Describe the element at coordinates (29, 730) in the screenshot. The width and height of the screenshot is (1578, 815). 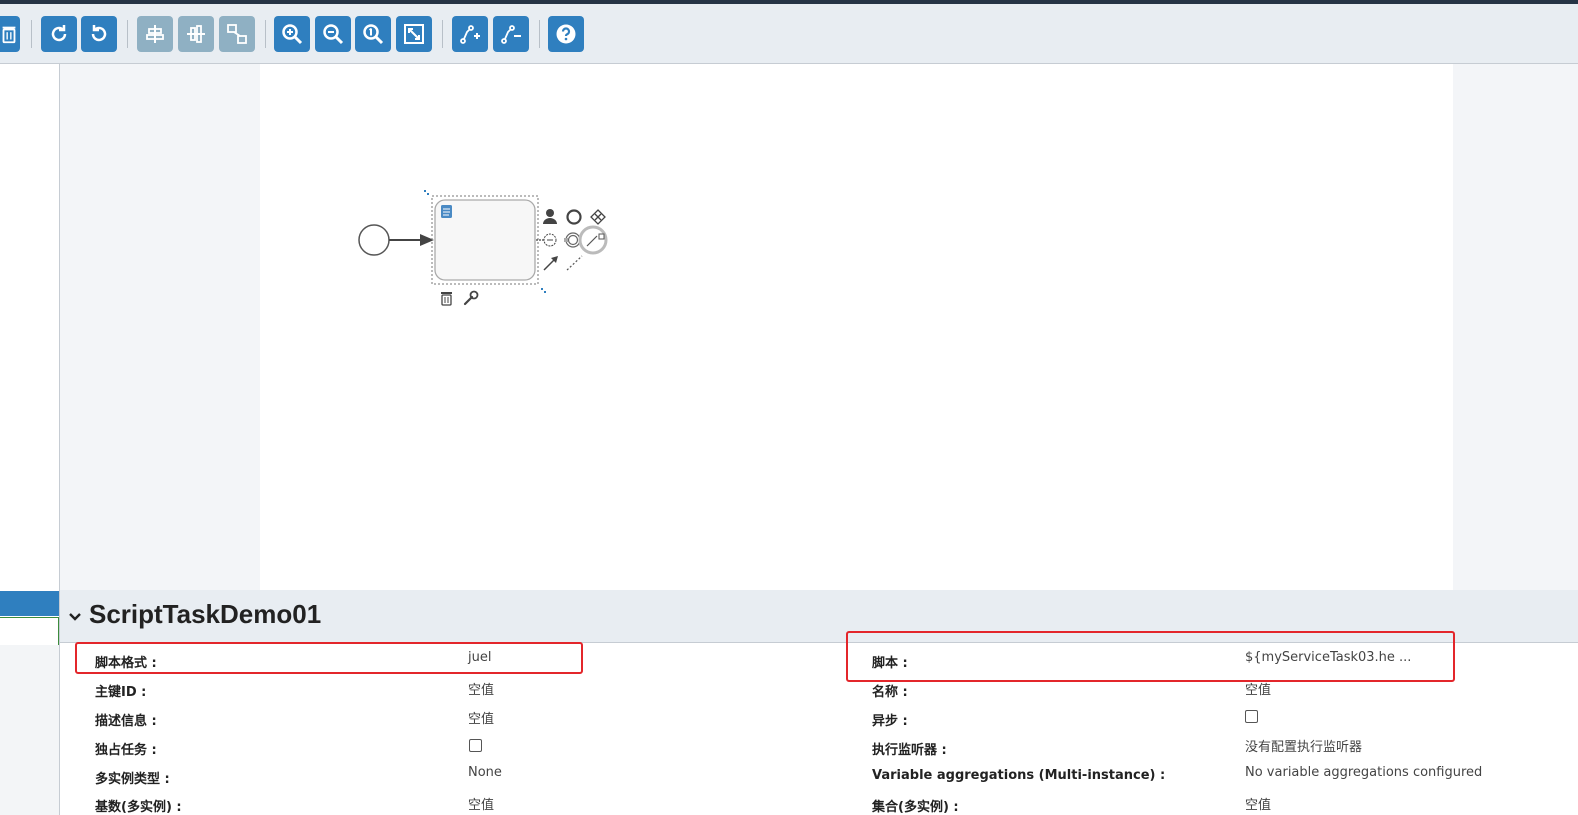
I see `left-panel-lower` at that location.